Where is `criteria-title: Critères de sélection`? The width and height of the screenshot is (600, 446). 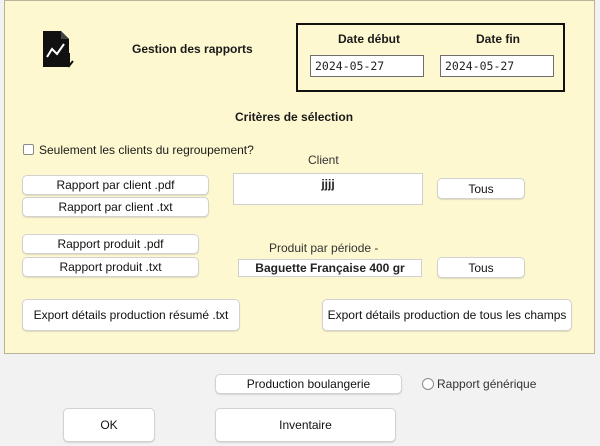
criteria-title: Critères de sélection is located at coordinates (294, 117).